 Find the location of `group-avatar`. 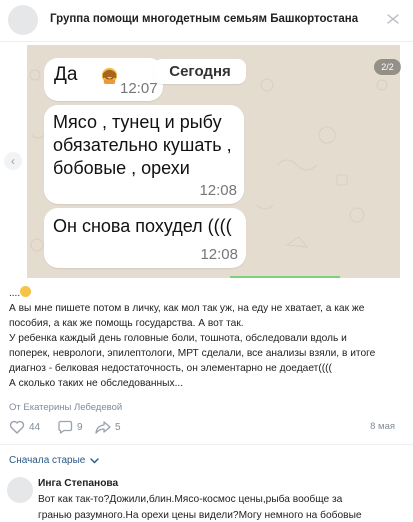

group-avatar is located at coordinates (23, 20).